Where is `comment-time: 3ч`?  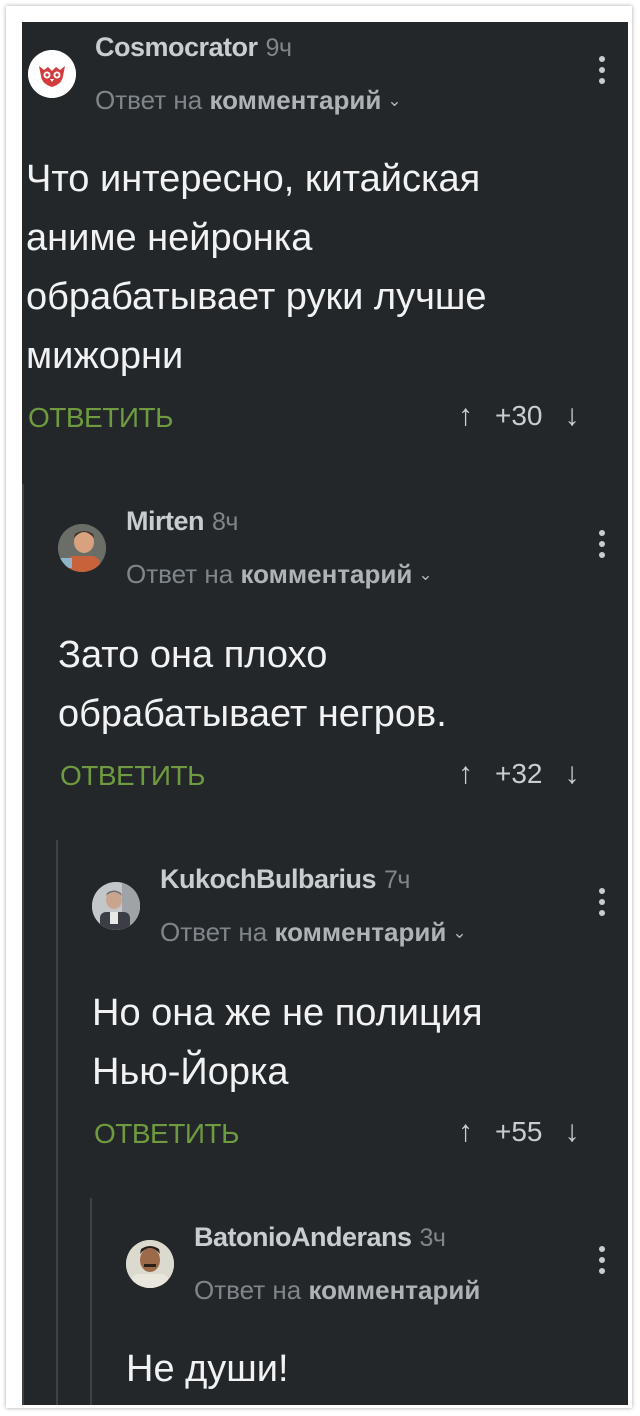 comment-time: 3ч is located at coordinates (432, 1238).